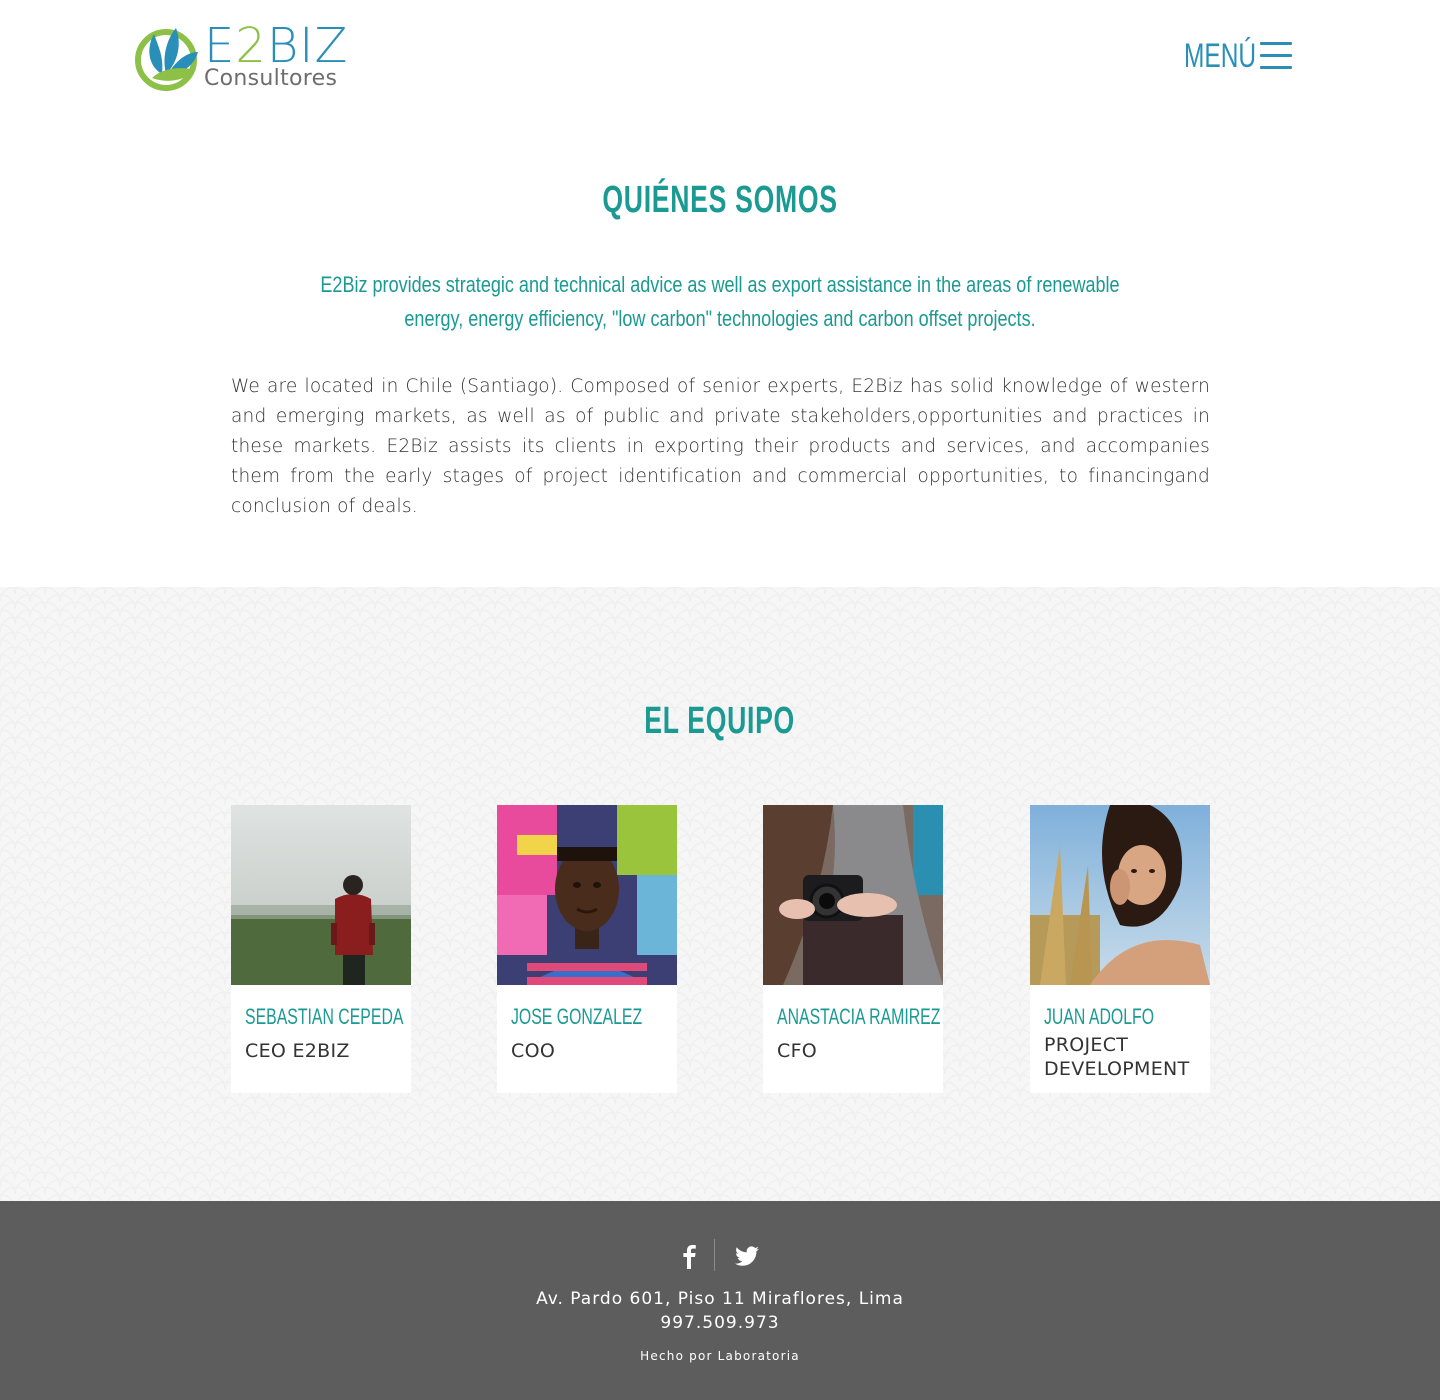 This screenshot has width=1440, height=1400. I want to click on about-title-text: QUIÉNES SOMOS, so click(720, 200).